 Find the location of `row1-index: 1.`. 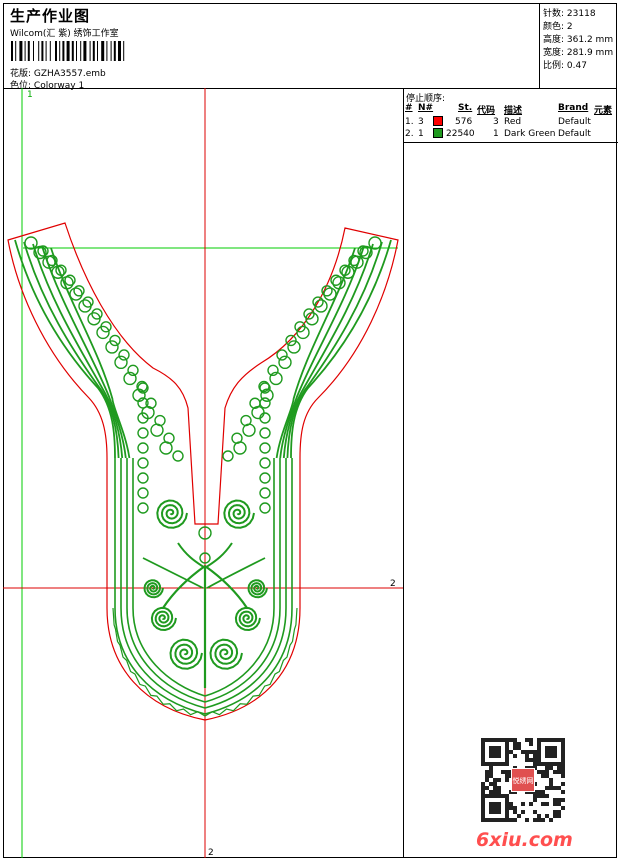

row1-index: 1. is located at coordinates (409, 122).